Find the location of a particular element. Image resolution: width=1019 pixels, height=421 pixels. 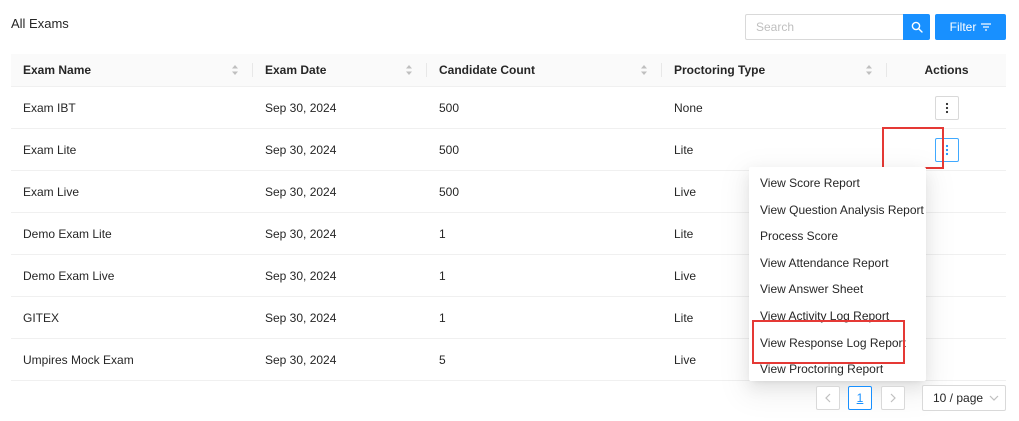

table-row: Exam Lite Sep 30, 2024 500 Lite is located at coordinates (508, 150).